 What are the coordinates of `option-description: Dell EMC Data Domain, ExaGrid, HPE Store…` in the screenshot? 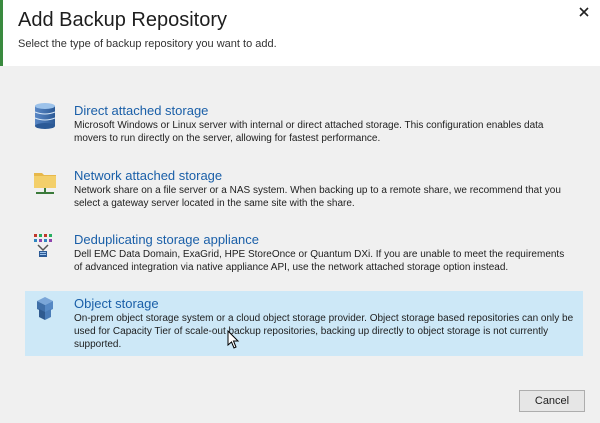 It's located at (319, 261).